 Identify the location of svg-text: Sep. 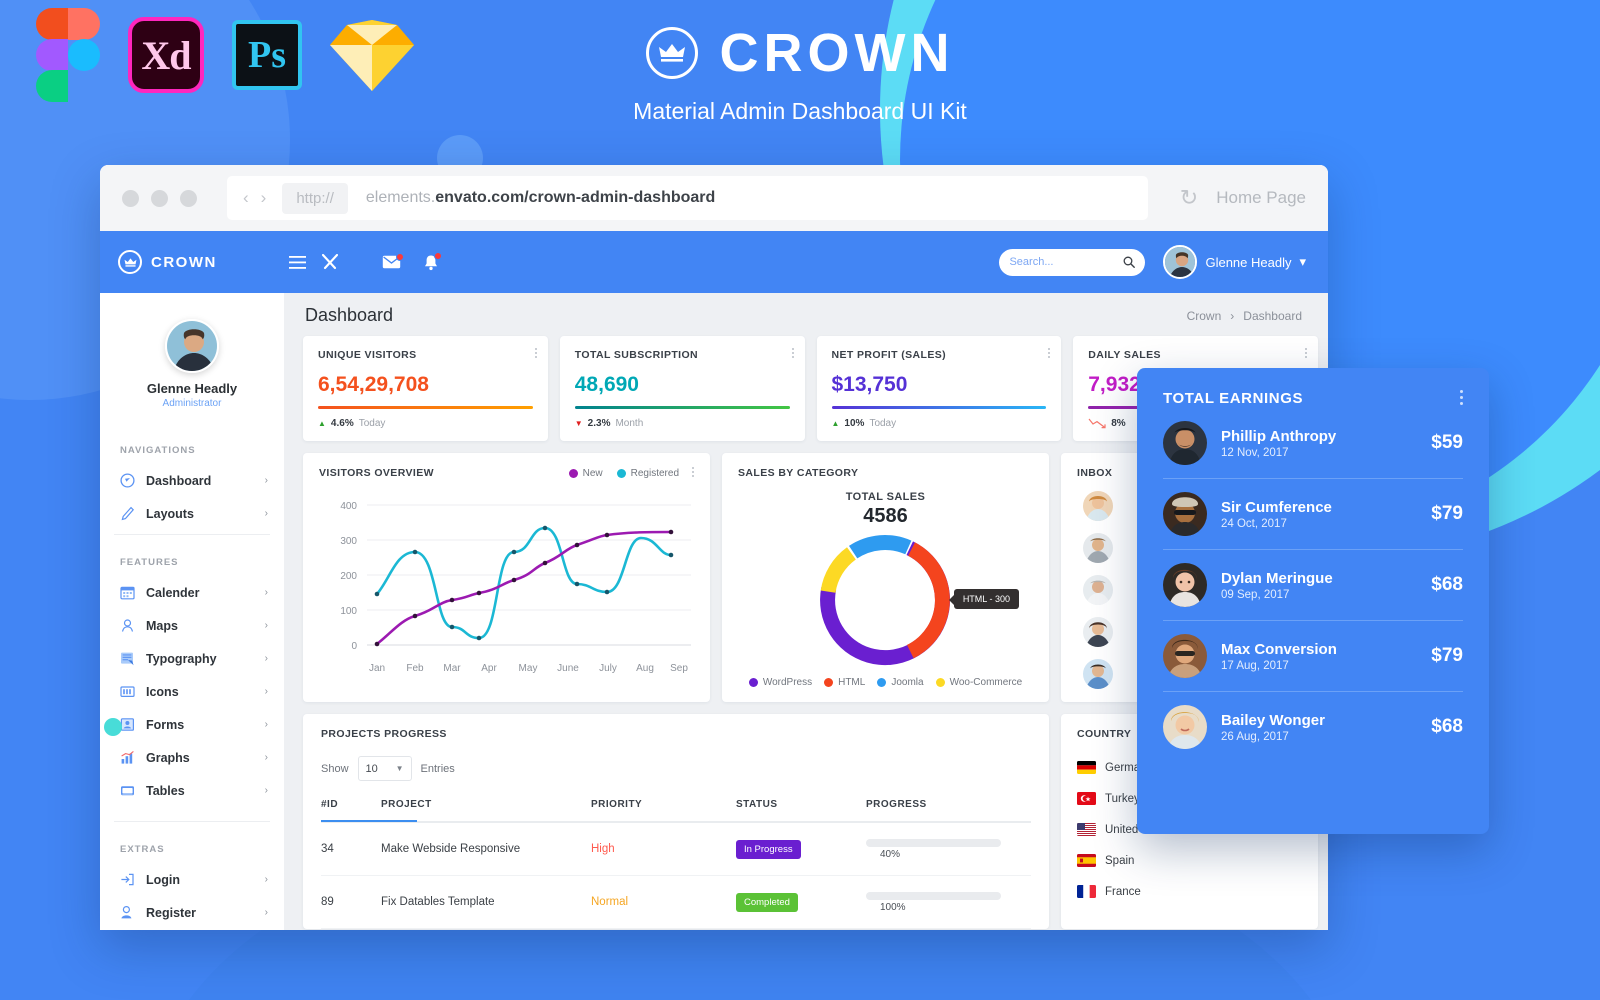
(679, 668).